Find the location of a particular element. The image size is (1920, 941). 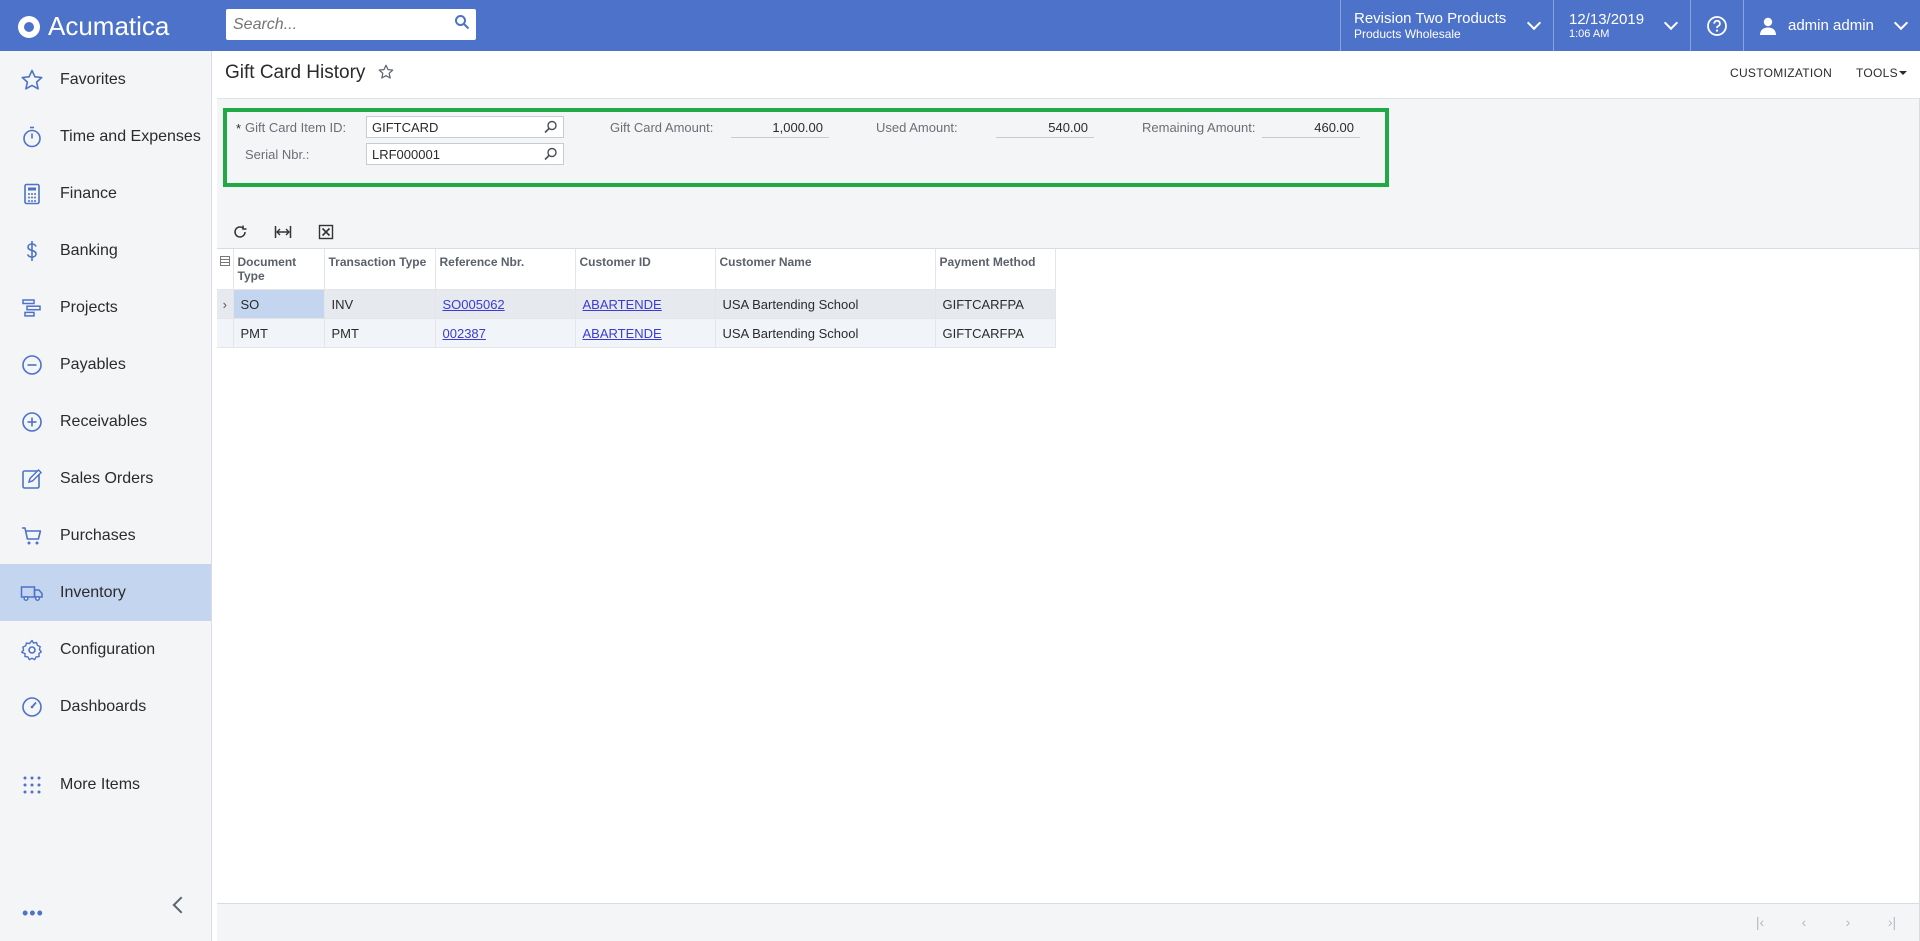

tools-menu: TOOLS is located at coordinates (1877, 73).